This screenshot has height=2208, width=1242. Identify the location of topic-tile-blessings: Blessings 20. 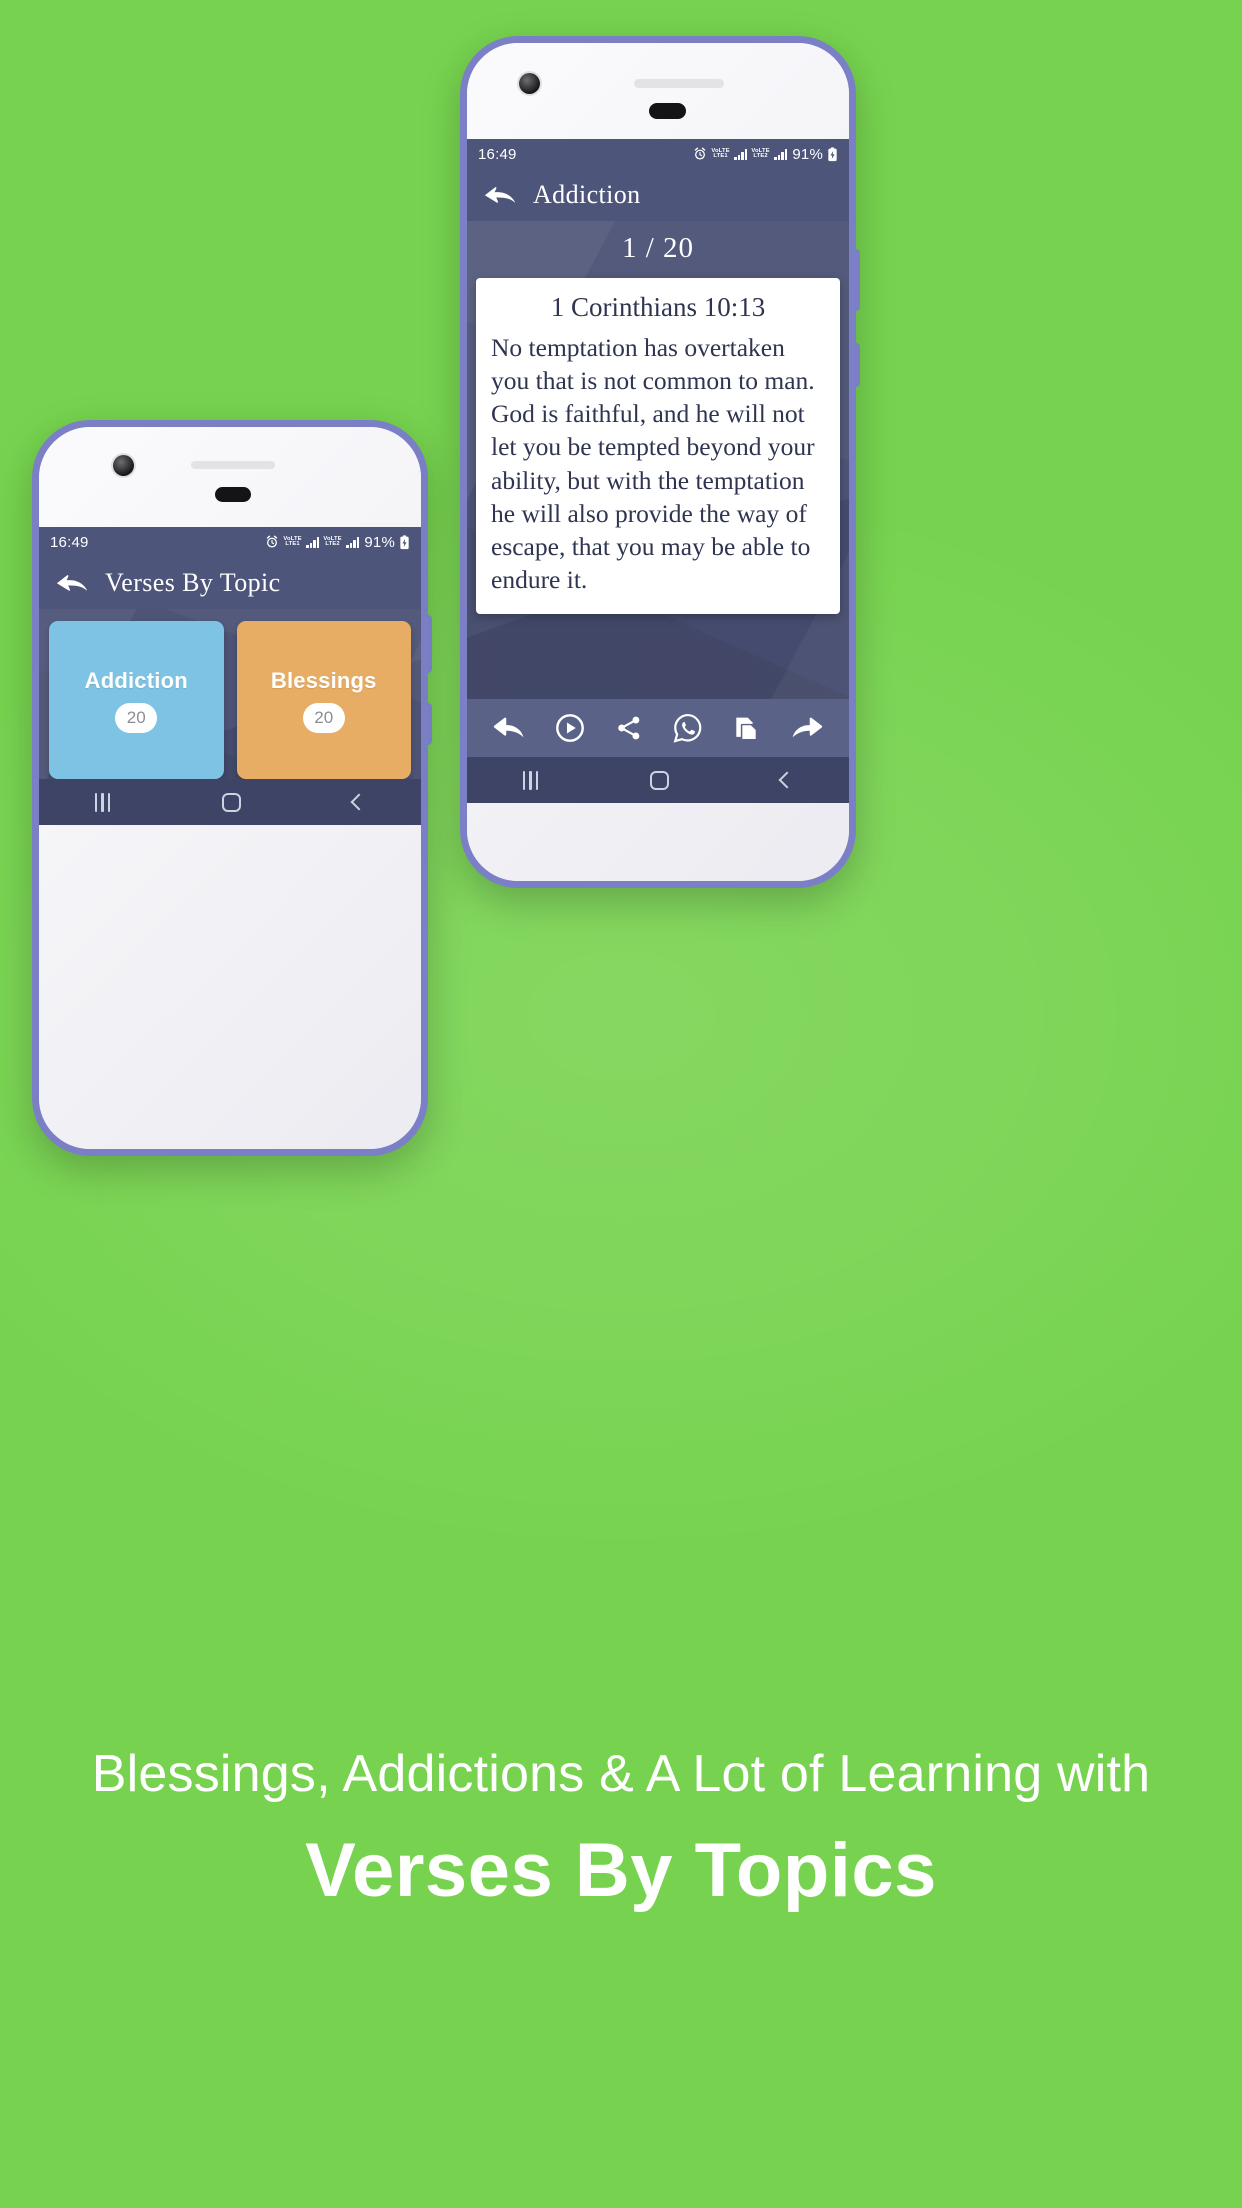
(323, 700).